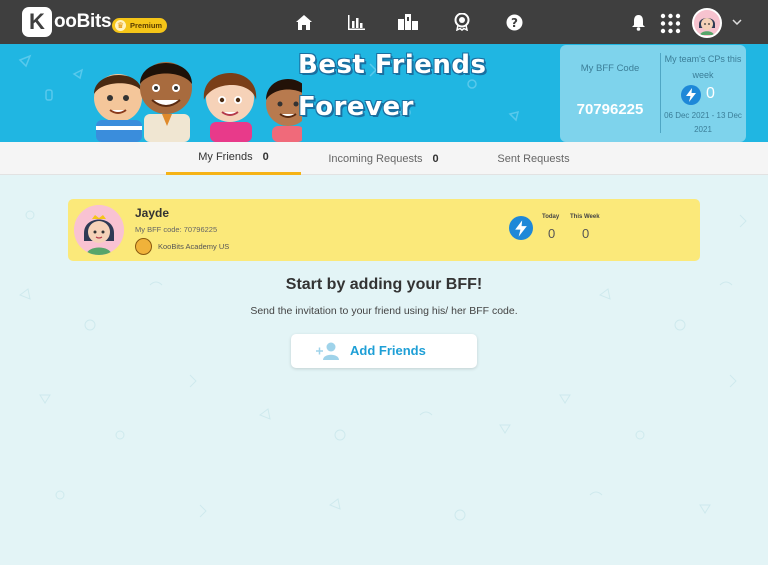 The image size is (768, 565). Describe the element at coordinates (120, 25) in the screenshot. I see `crown-icon: ♛` at that location.